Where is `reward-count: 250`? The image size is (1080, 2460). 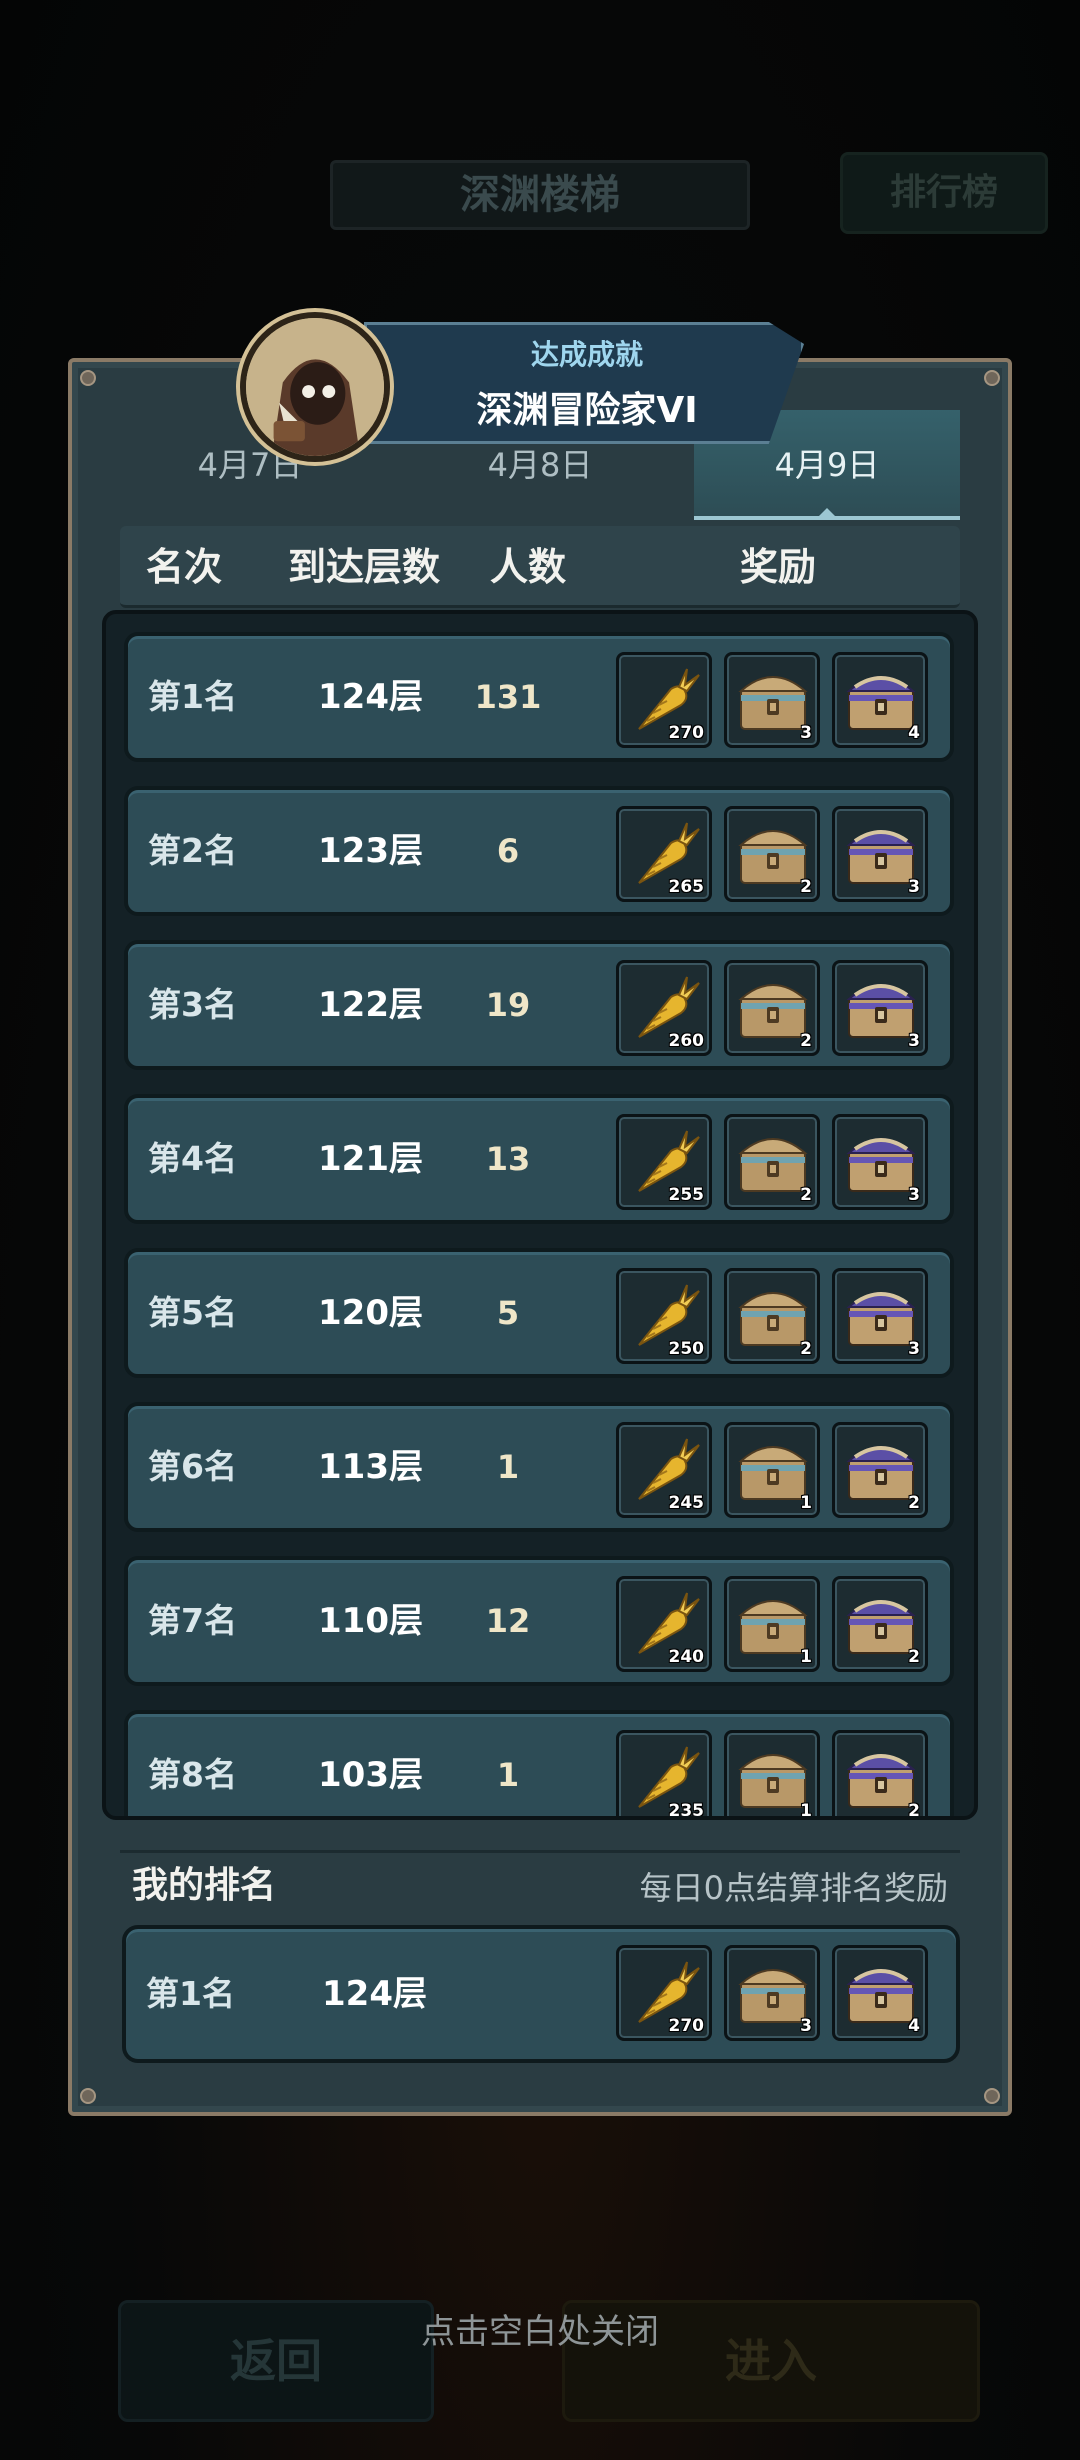 reward-count: 250 is located at coordinates (686, 1349).